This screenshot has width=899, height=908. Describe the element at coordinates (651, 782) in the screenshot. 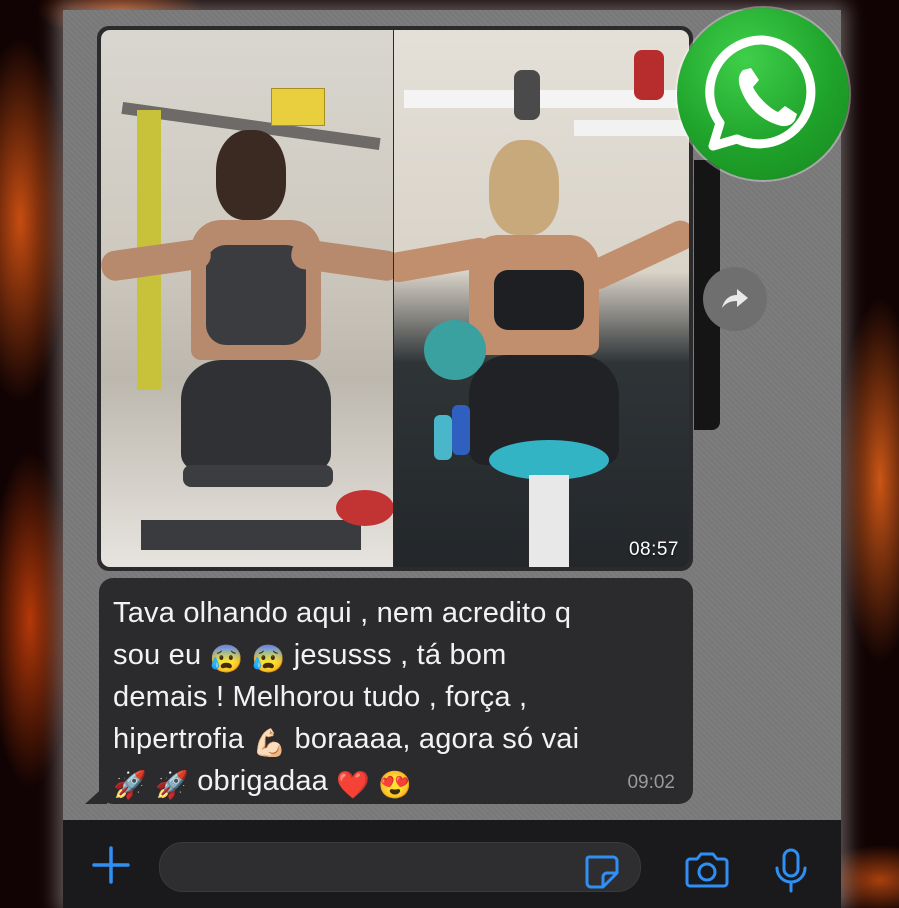

I see `message-timestamp: 09:02` at that location.